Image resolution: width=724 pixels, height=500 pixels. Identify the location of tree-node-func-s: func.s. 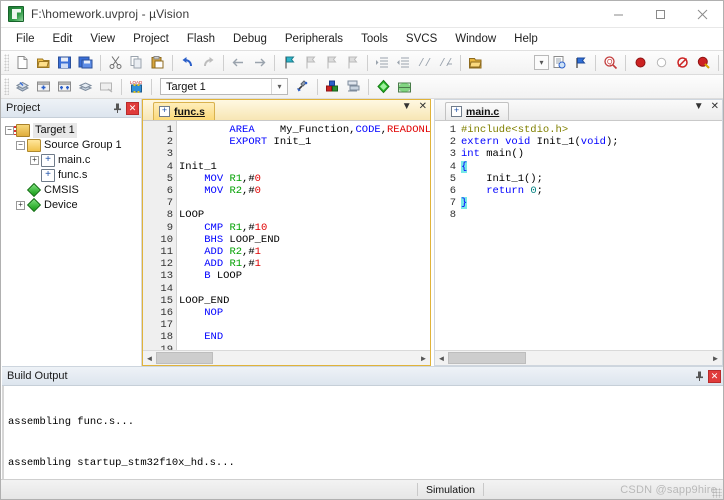
(73, 175).